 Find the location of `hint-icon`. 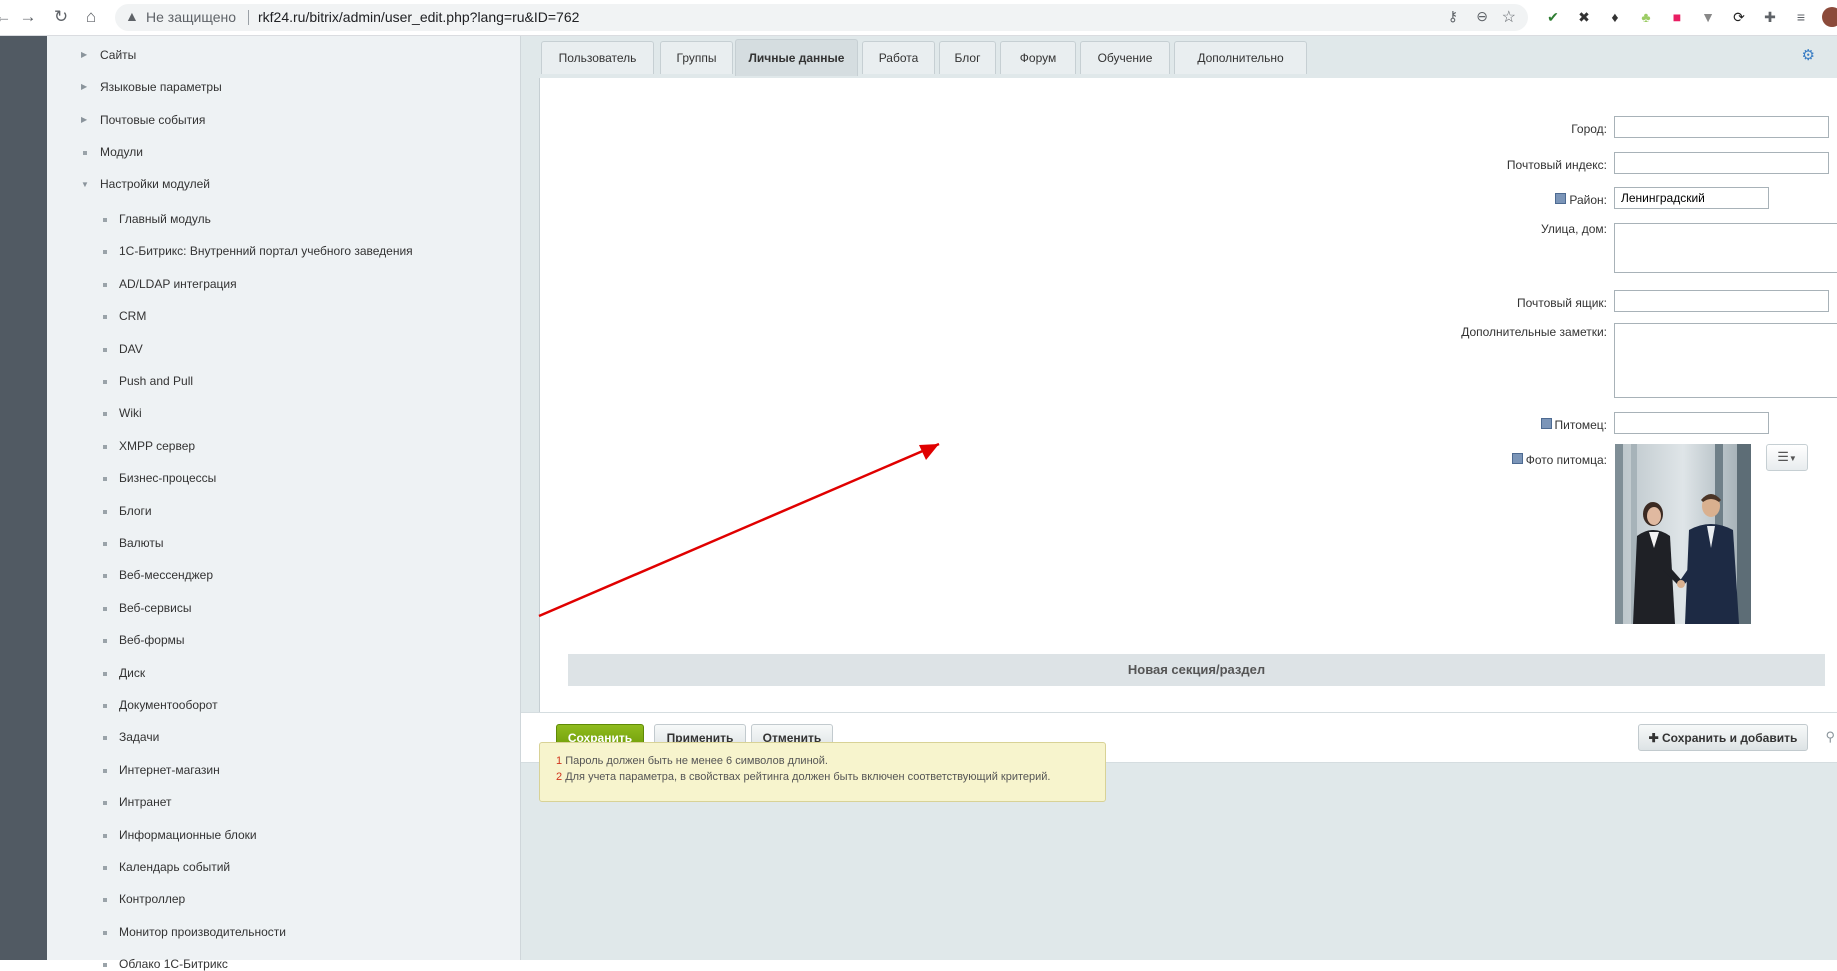

hint-icon is located at coordinates (1561, 198).